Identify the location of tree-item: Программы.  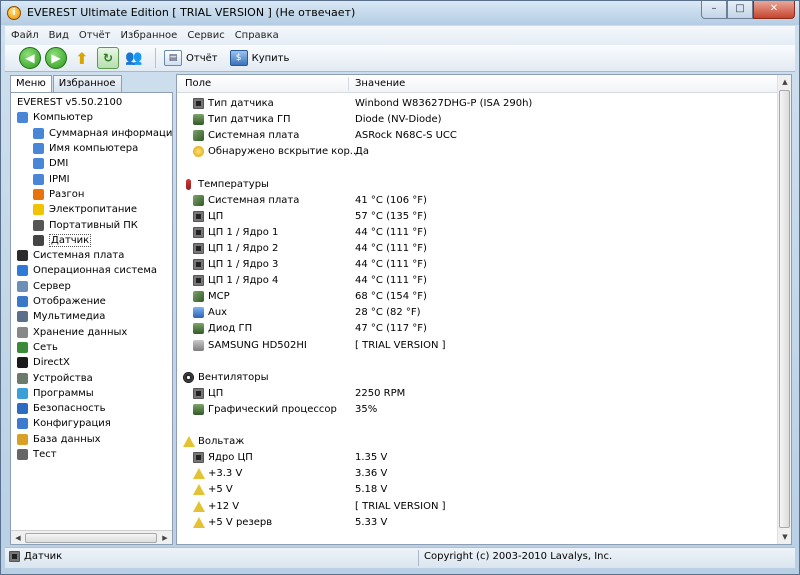
(55, 393).